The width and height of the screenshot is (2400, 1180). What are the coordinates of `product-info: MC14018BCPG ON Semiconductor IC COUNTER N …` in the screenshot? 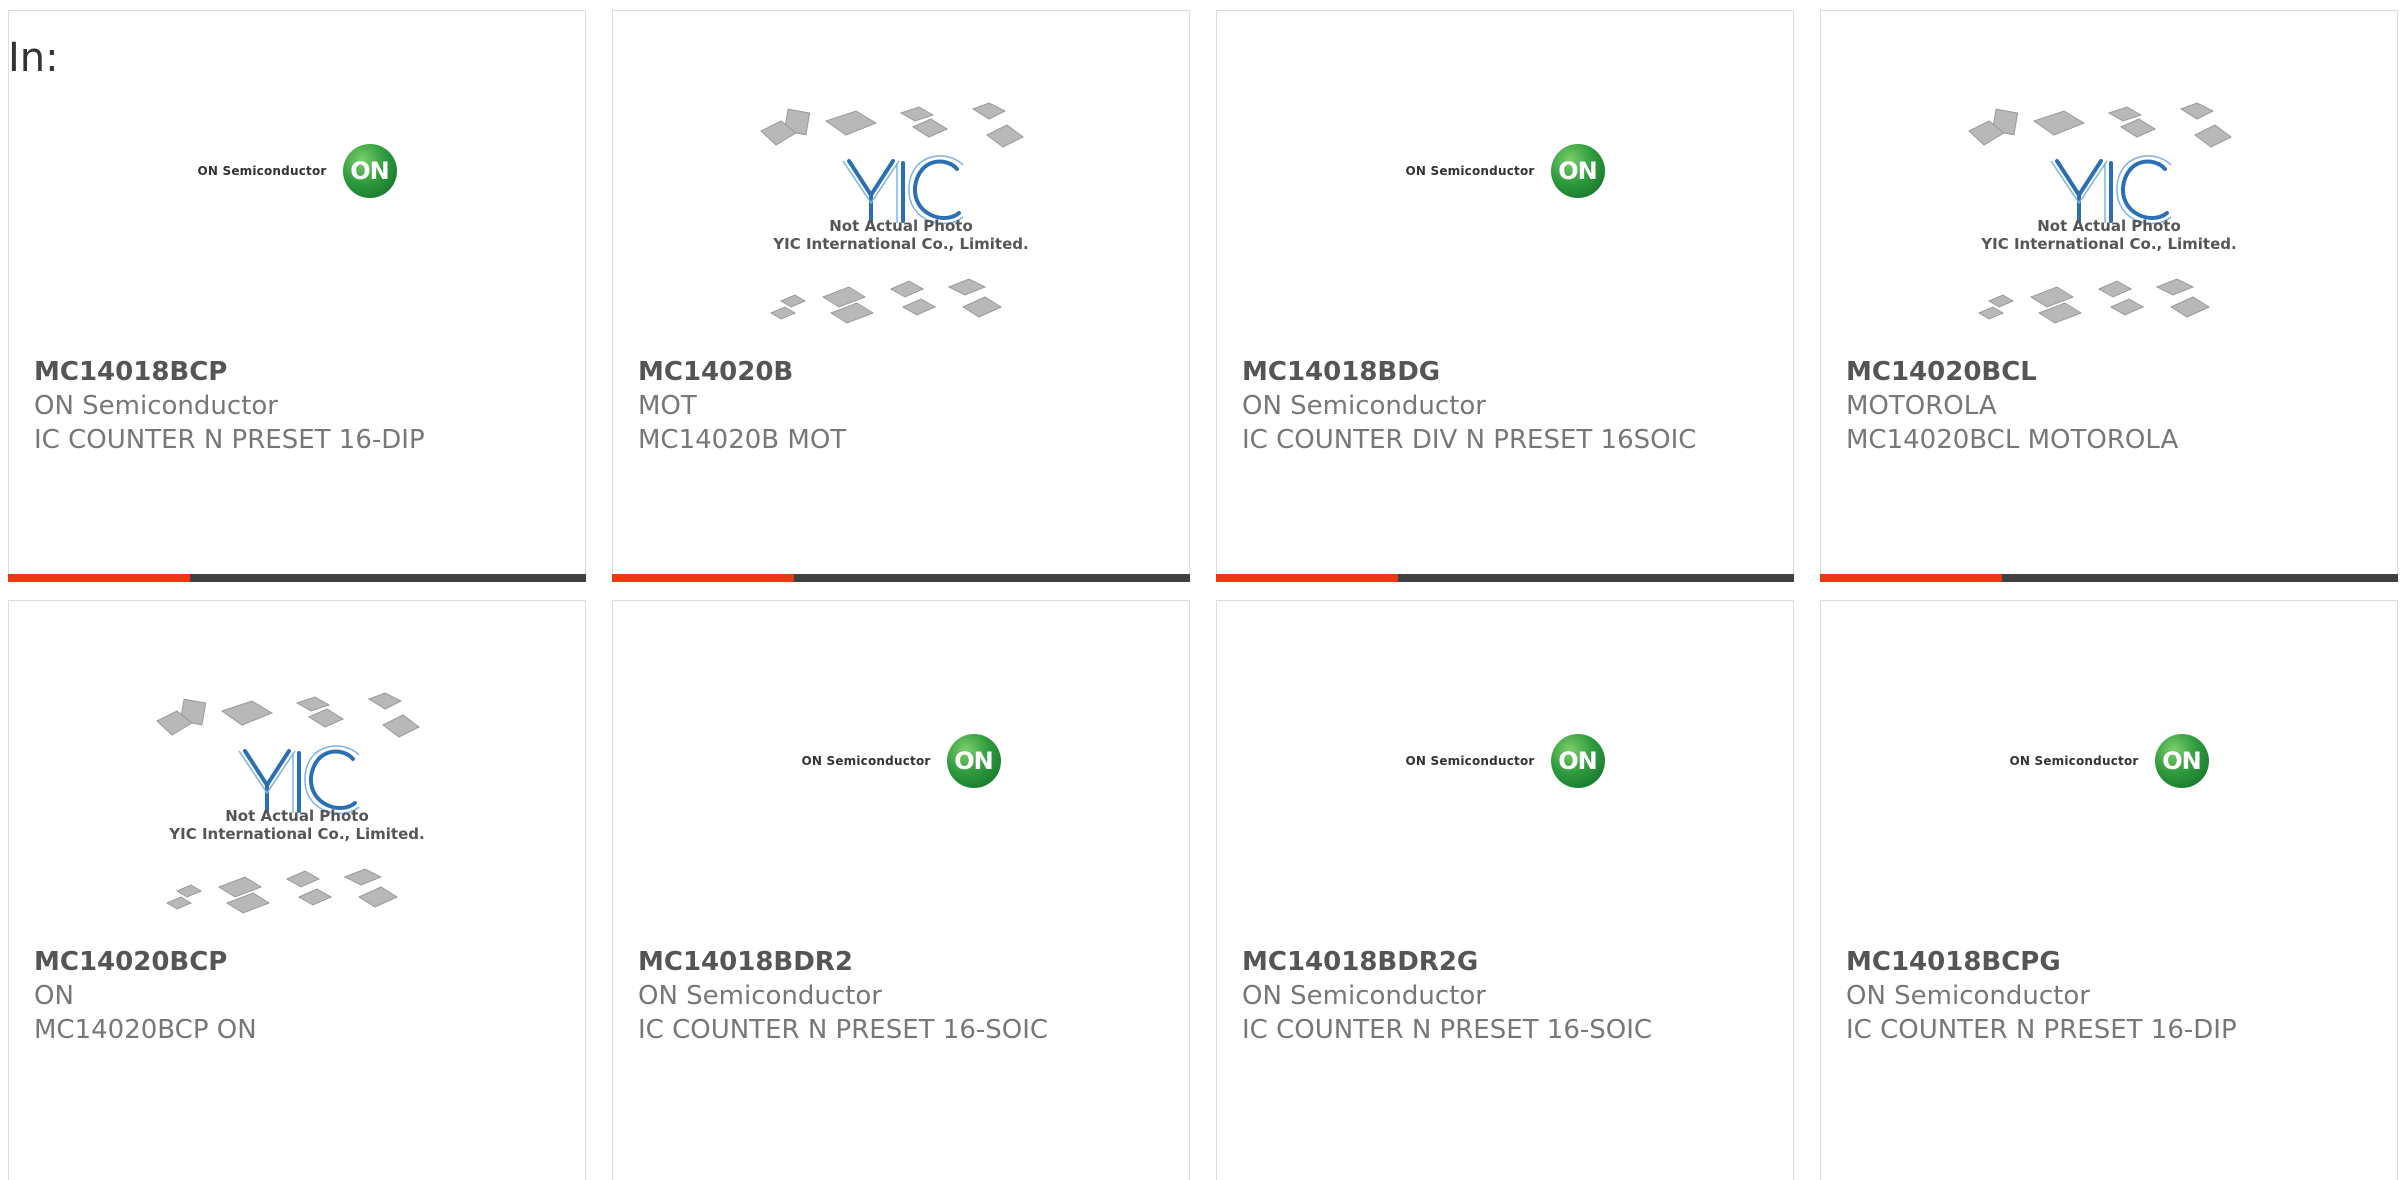 It's located at (2111, 996).